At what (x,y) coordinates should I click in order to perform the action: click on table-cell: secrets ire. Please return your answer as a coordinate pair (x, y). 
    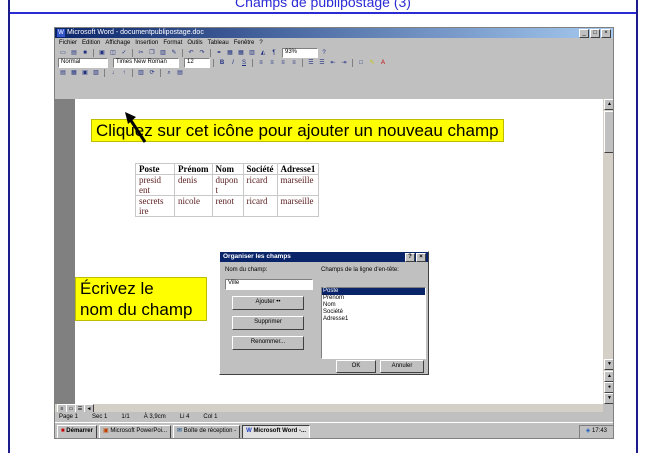
    Looking at the image, I should click on (155, 206).